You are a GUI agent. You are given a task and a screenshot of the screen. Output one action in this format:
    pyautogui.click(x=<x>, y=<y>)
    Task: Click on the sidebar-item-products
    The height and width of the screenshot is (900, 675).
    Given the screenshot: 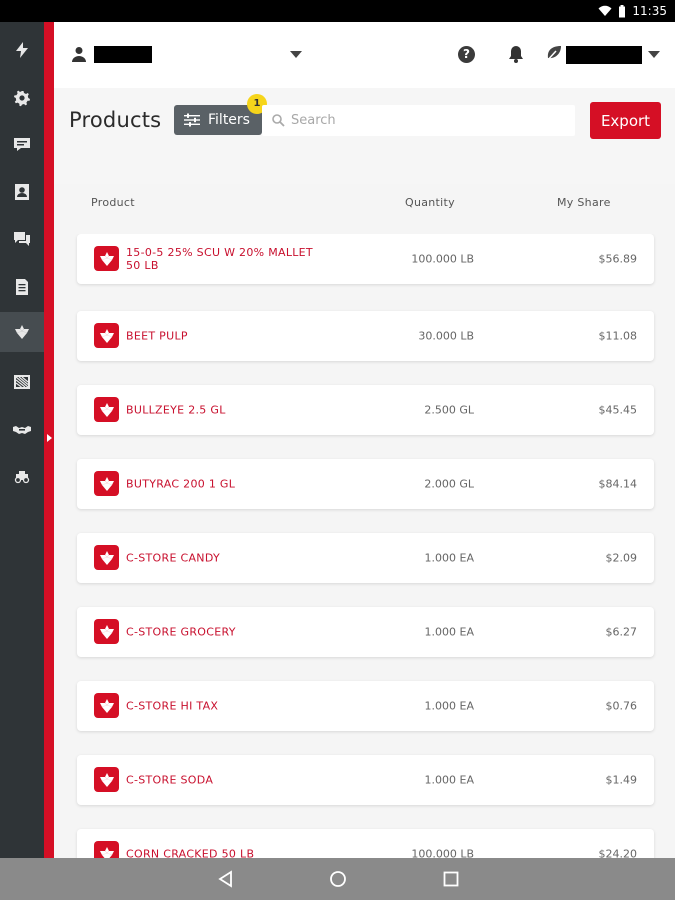 What is the action you would take?
    pyautogui.click(x=22, y=332)
    